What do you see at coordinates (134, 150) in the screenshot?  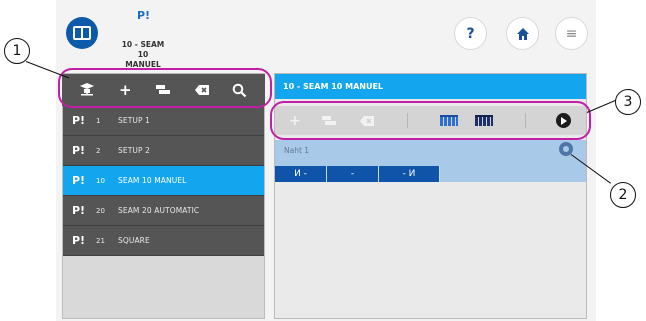 I see `program-label: SETUP 2` at bounding box center [134, 150].